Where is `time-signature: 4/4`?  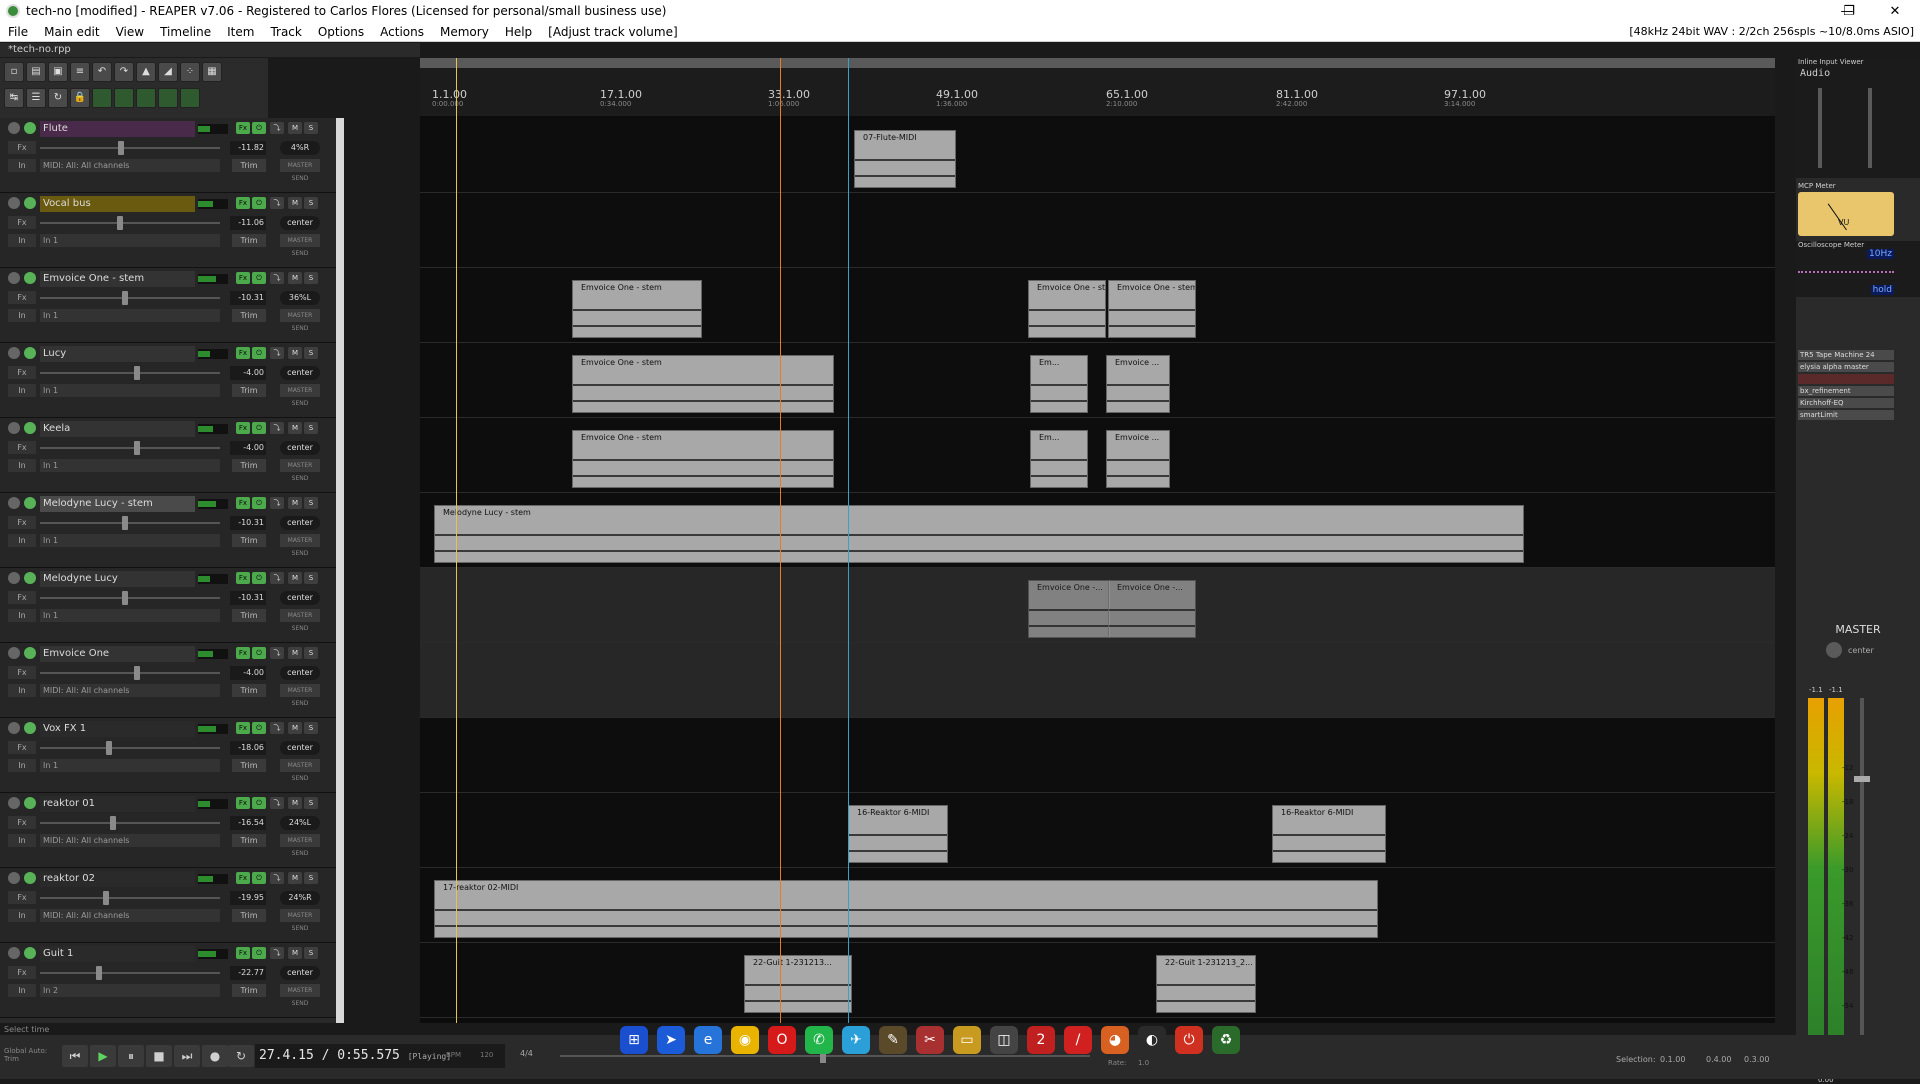 time-signature: 4/4 is located at coordinates (526, 1053).